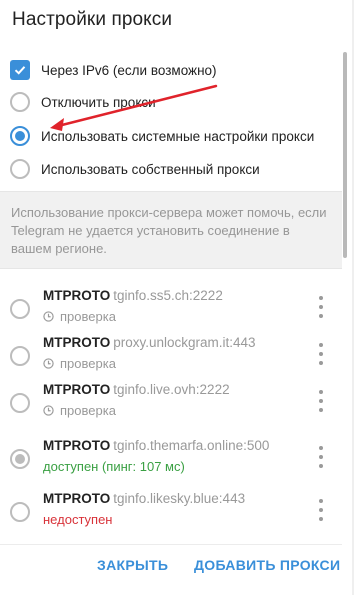 The width and height of the screenshot is (354, 595). I want to click on scrollbar, so click(345, 155).